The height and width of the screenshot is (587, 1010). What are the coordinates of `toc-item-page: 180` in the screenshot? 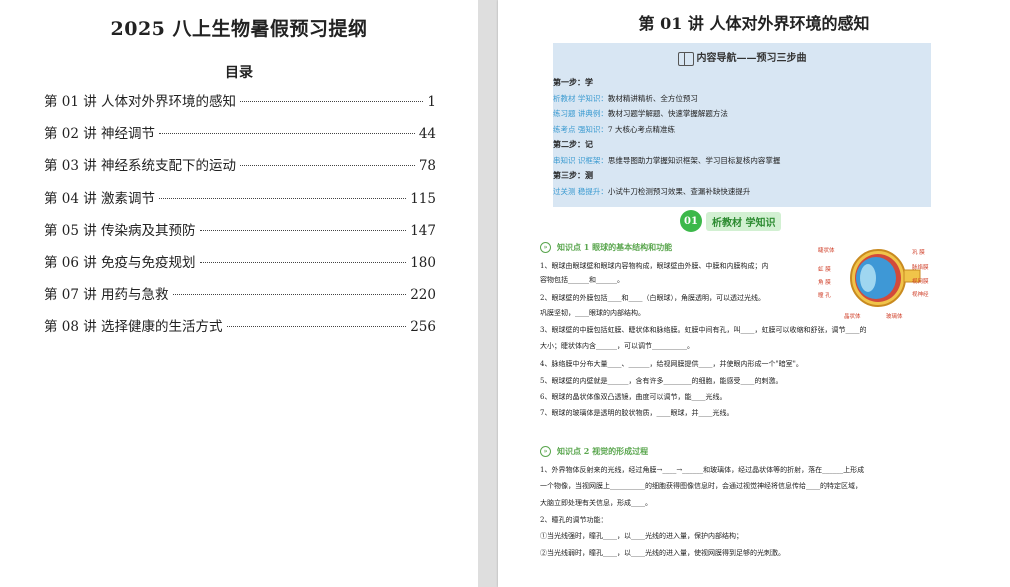 It's located at (423, 262).